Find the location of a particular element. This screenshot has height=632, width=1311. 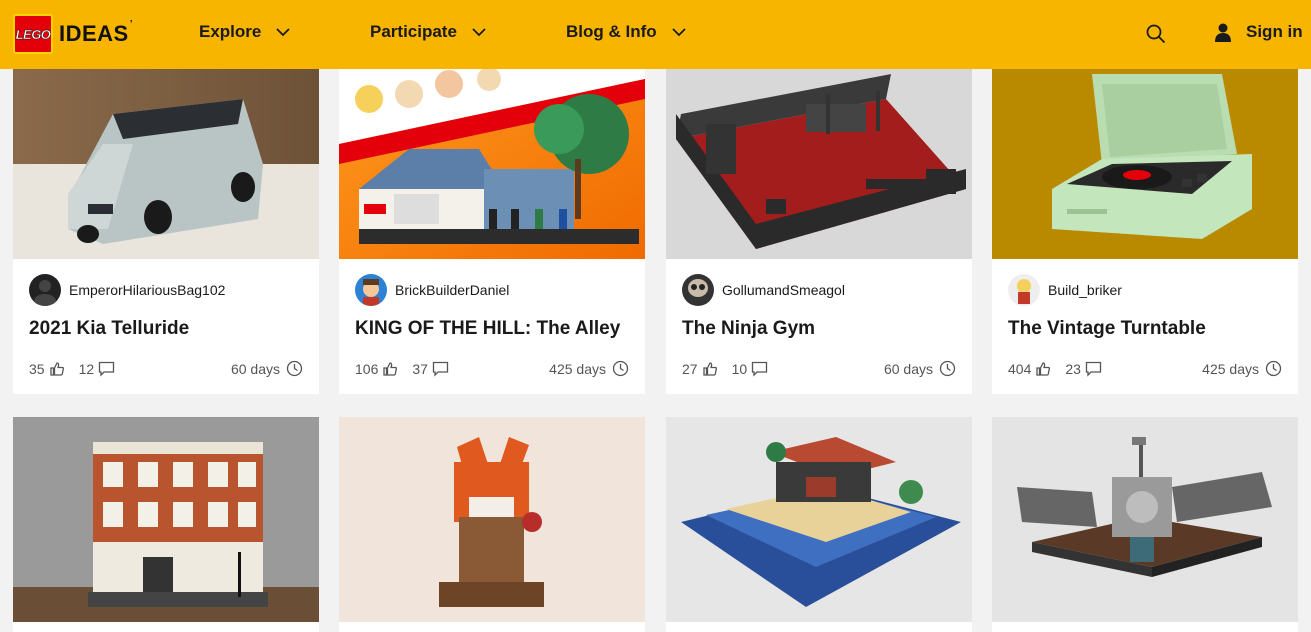

nav-participate: Participate is located at coordinates (428, 32).